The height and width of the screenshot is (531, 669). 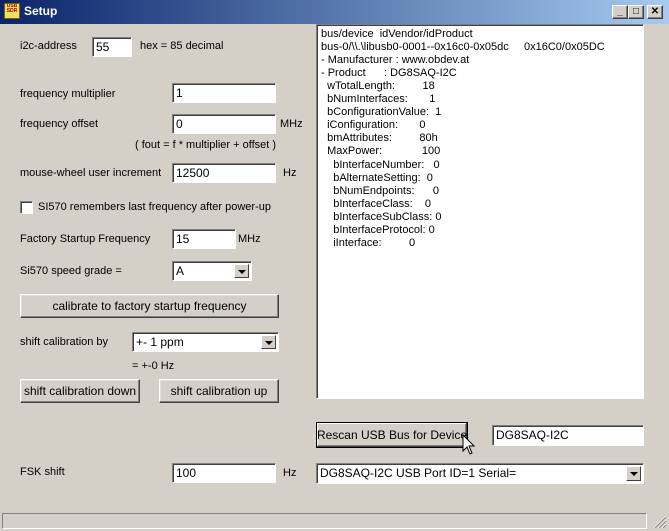 What do you see at coordinates (182, 46) in the screenshot?
I see `i2c-decimal-text: hex = 85 decimal` at bounding box center [182, 46].